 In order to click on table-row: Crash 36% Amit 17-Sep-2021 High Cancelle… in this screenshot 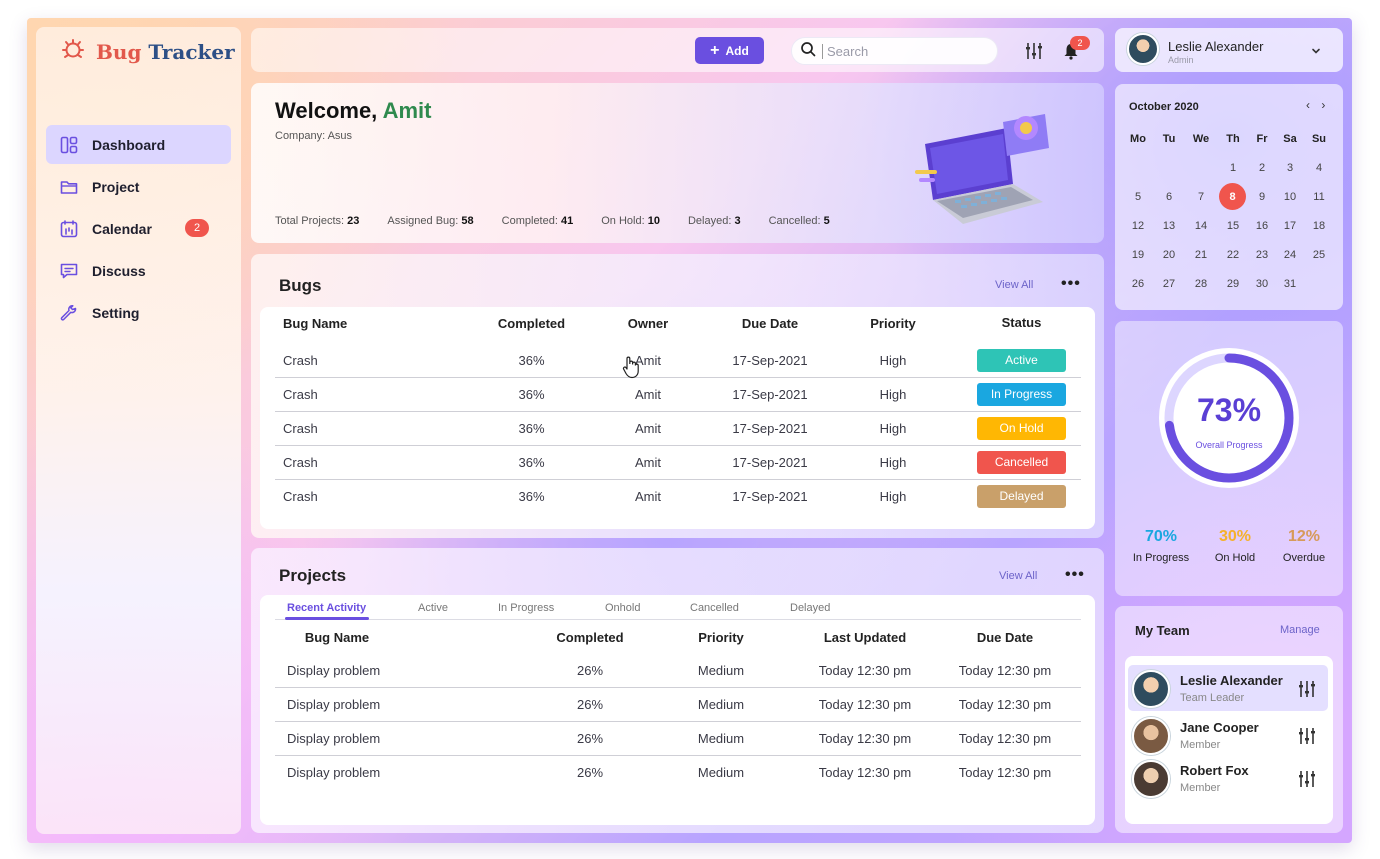, I will do `click(678, 463)`.